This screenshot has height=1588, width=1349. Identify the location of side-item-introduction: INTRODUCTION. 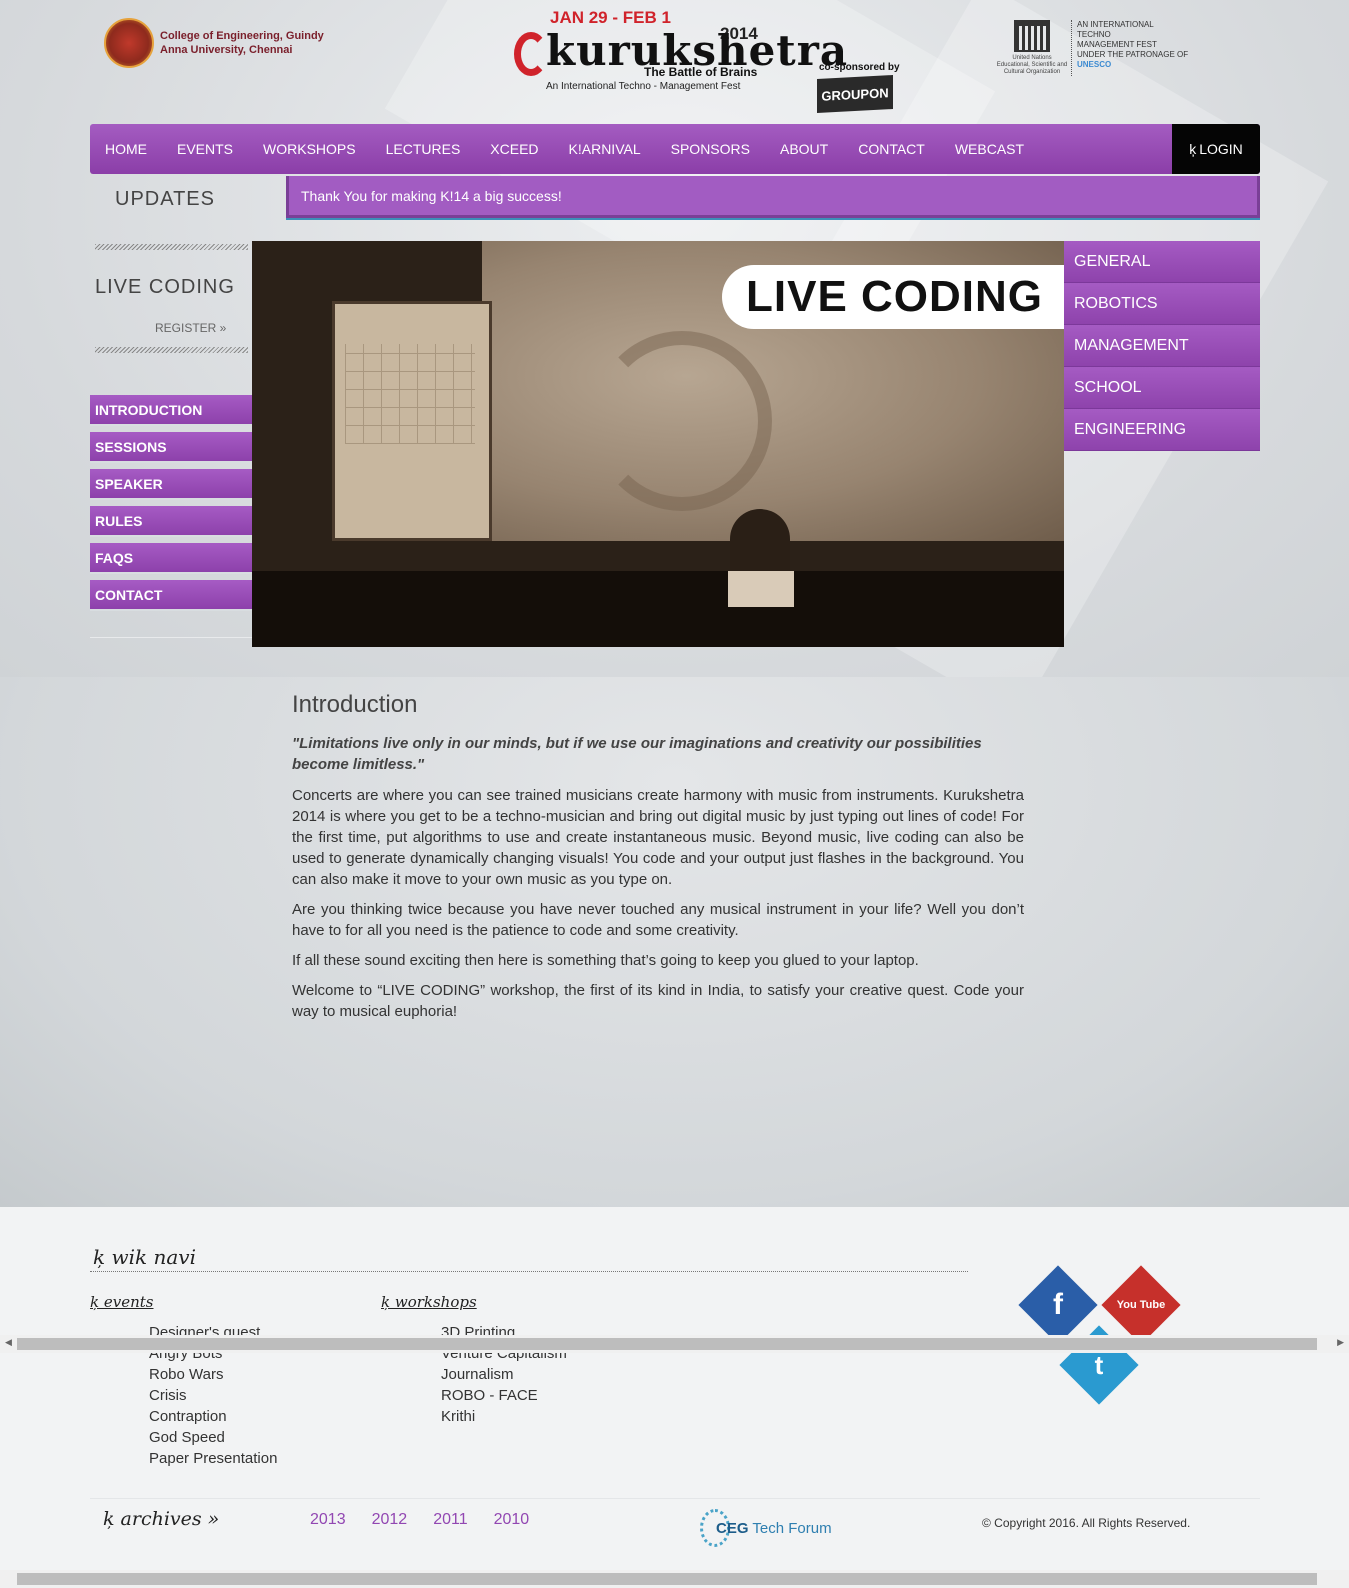
(171, 410).